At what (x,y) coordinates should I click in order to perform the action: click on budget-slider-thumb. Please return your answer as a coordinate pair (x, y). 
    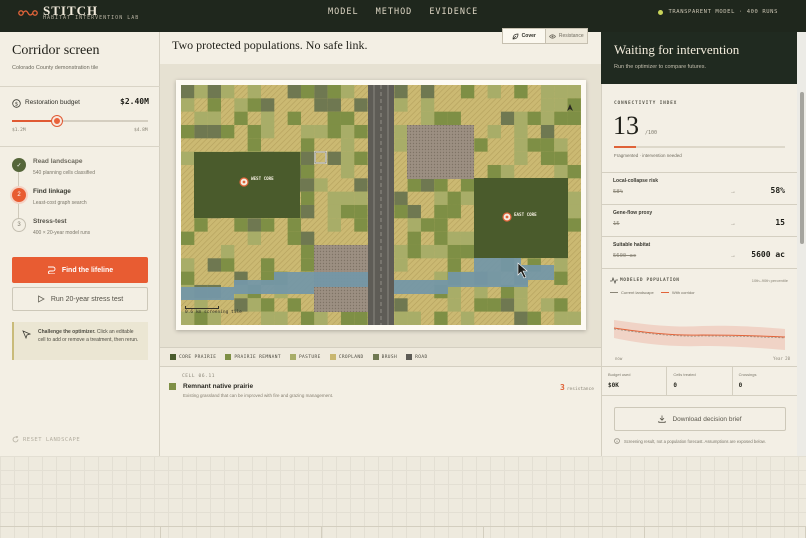
    Looking at the image, I should click on (56, 121).